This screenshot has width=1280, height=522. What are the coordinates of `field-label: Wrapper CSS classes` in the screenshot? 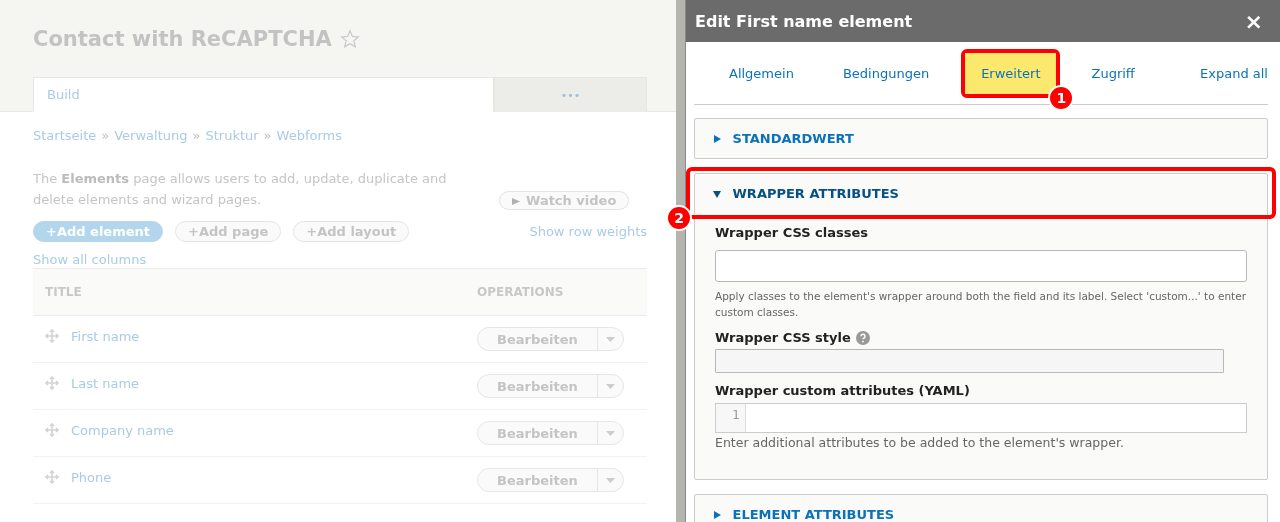 It's located at (792, 232).